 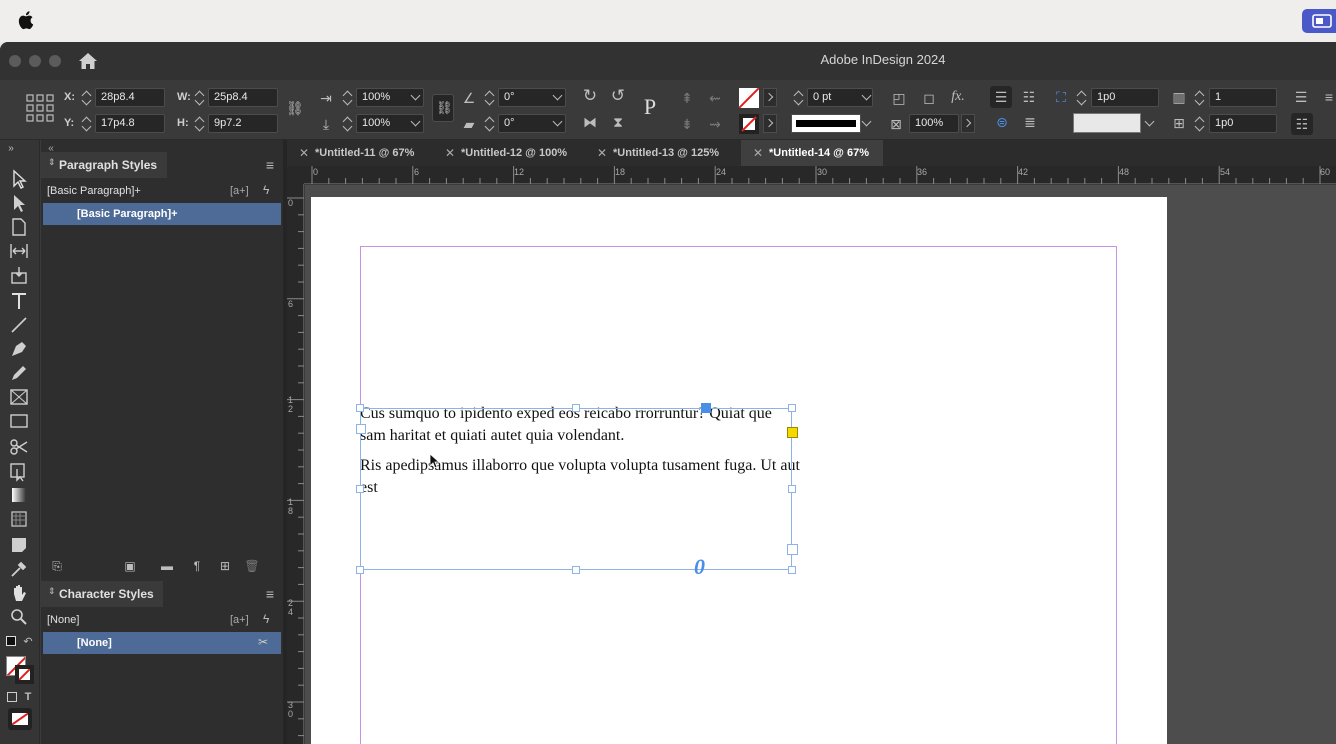 What do you see at coordinates (24, 674) in the screenshot?
I see `stroke-color-swatch` at bounding box center [24, 674].